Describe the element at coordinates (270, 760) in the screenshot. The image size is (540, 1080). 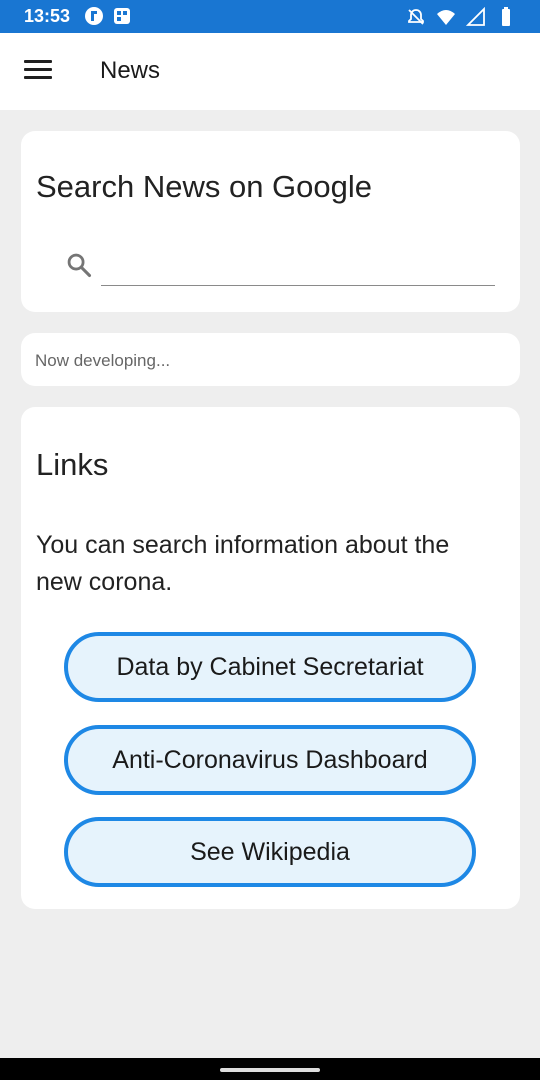
I see `coronavirus-dashboard-button: Anti-Coronavirus Dashboard` at that location.